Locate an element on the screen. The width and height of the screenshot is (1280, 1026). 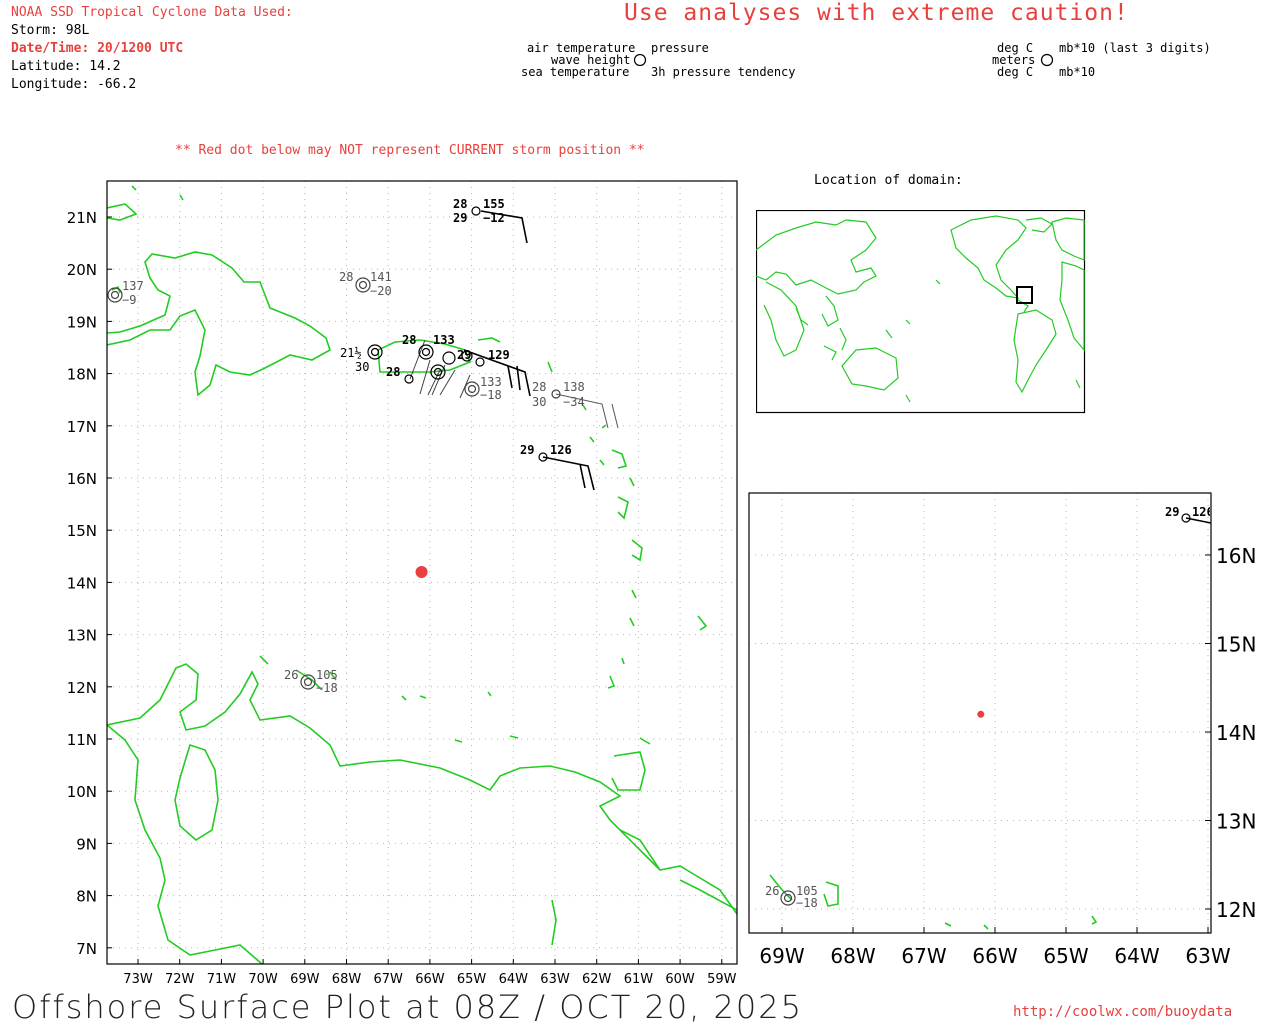
zoom-station-tendency: −18 is located at coordinates (807, 903).